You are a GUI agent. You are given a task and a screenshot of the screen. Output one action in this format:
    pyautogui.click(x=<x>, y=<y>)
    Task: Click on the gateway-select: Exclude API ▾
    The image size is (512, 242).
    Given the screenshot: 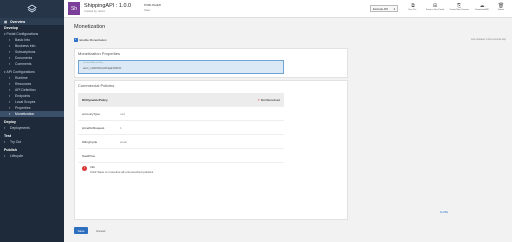 What is the action you would take?
    pyautogui.click(x=384, y=8)
    